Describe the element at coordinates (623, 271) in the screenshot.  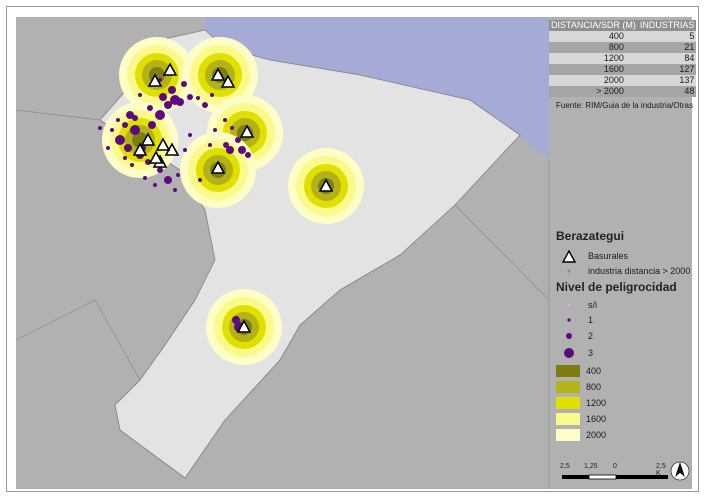
I see `legend-industria-lejana: industria distancia > 2000` at that location.